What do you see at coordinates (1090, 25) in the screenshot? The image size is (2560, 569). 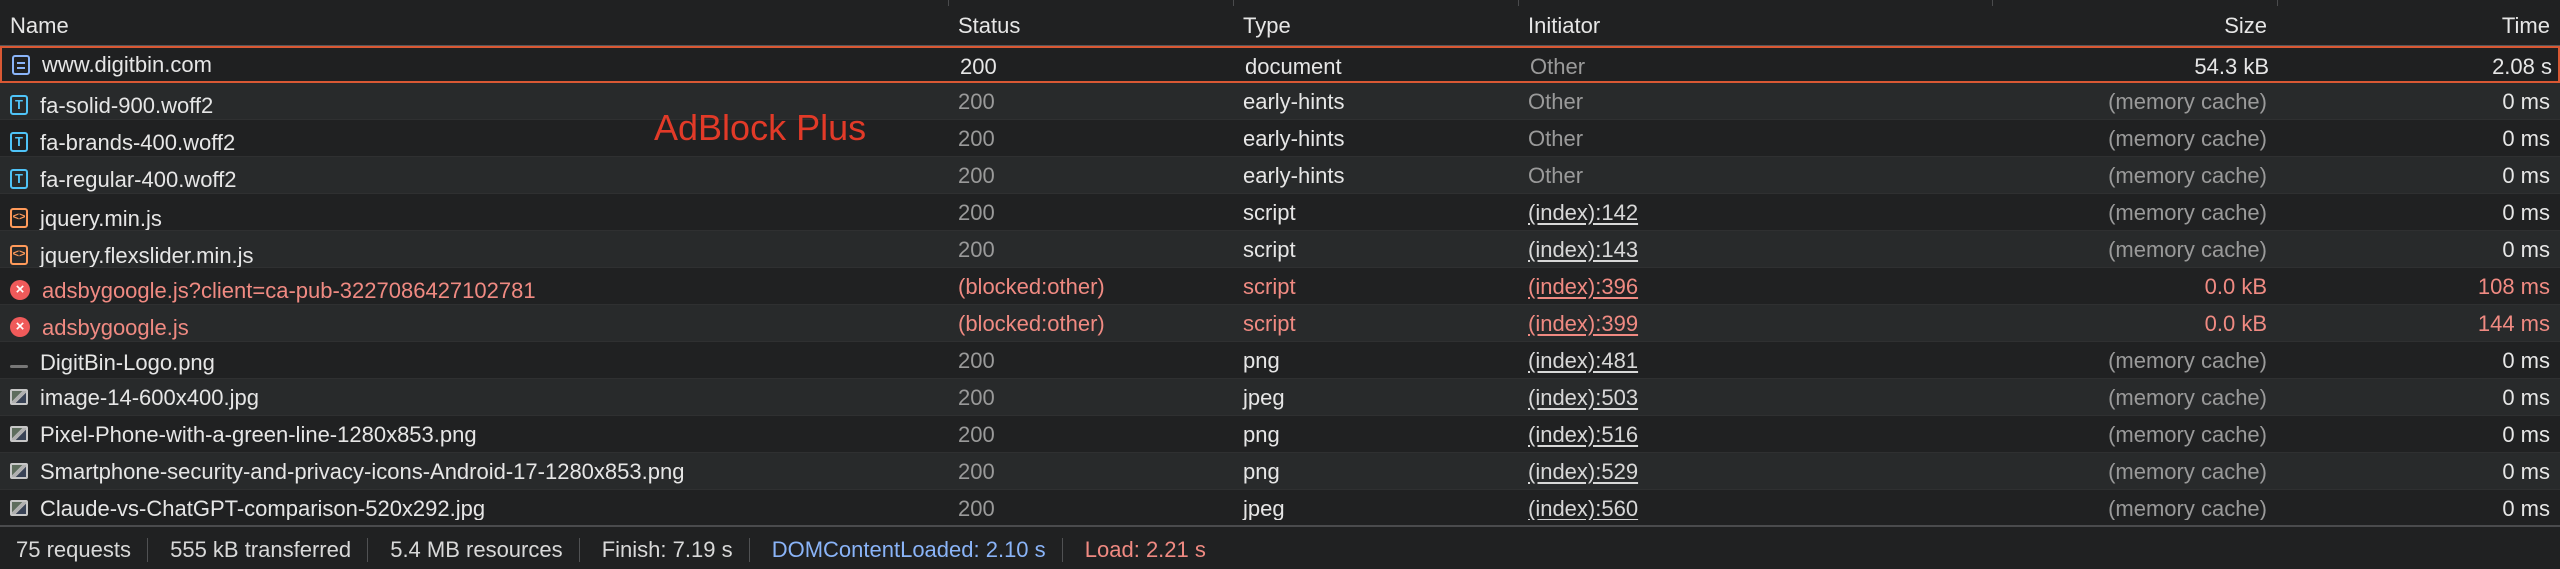 I see `column-header-status: Status` at bounding box center [1090, 25].